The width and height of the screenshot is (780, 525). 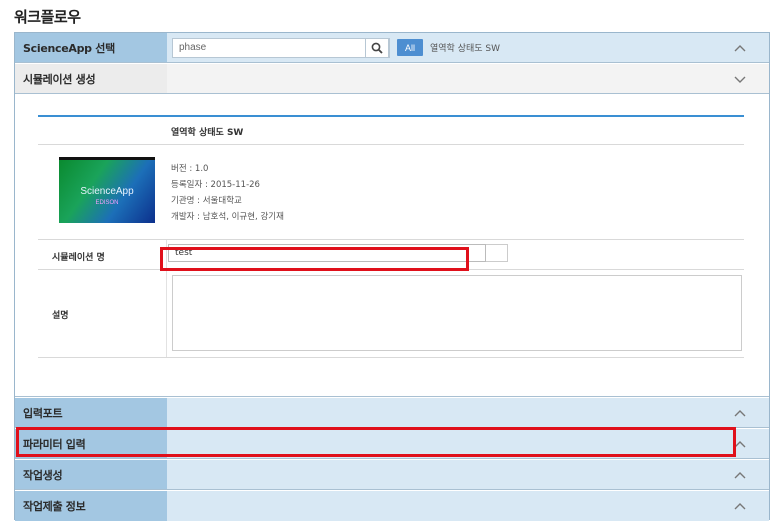 What do you see at coordinates (392, 48) in the screenshot?
I see `scienceapp-select-row: ScienceApp 선택 phase All 열역학 상태도 SW` at bounding box center [392, 48].